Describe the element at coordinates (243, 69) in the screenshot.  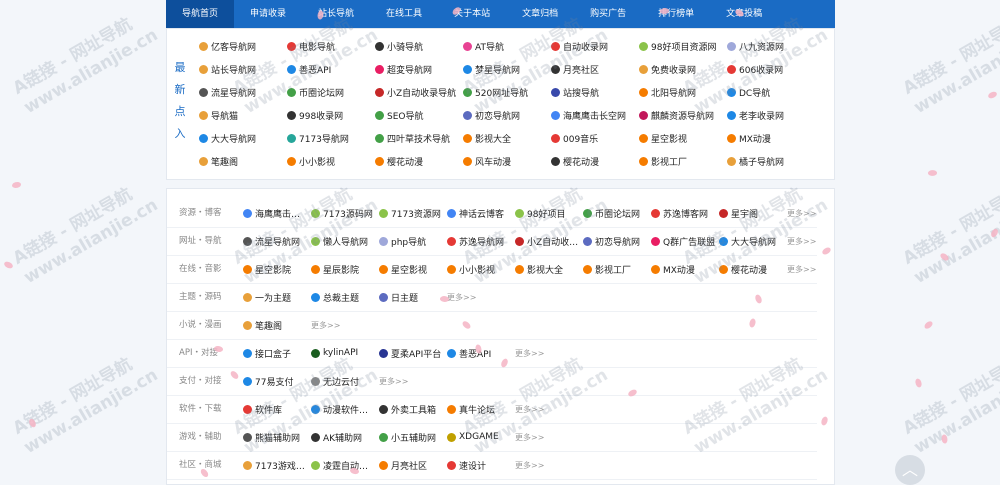
I see `recommend-link: 站长导航网` at that location.